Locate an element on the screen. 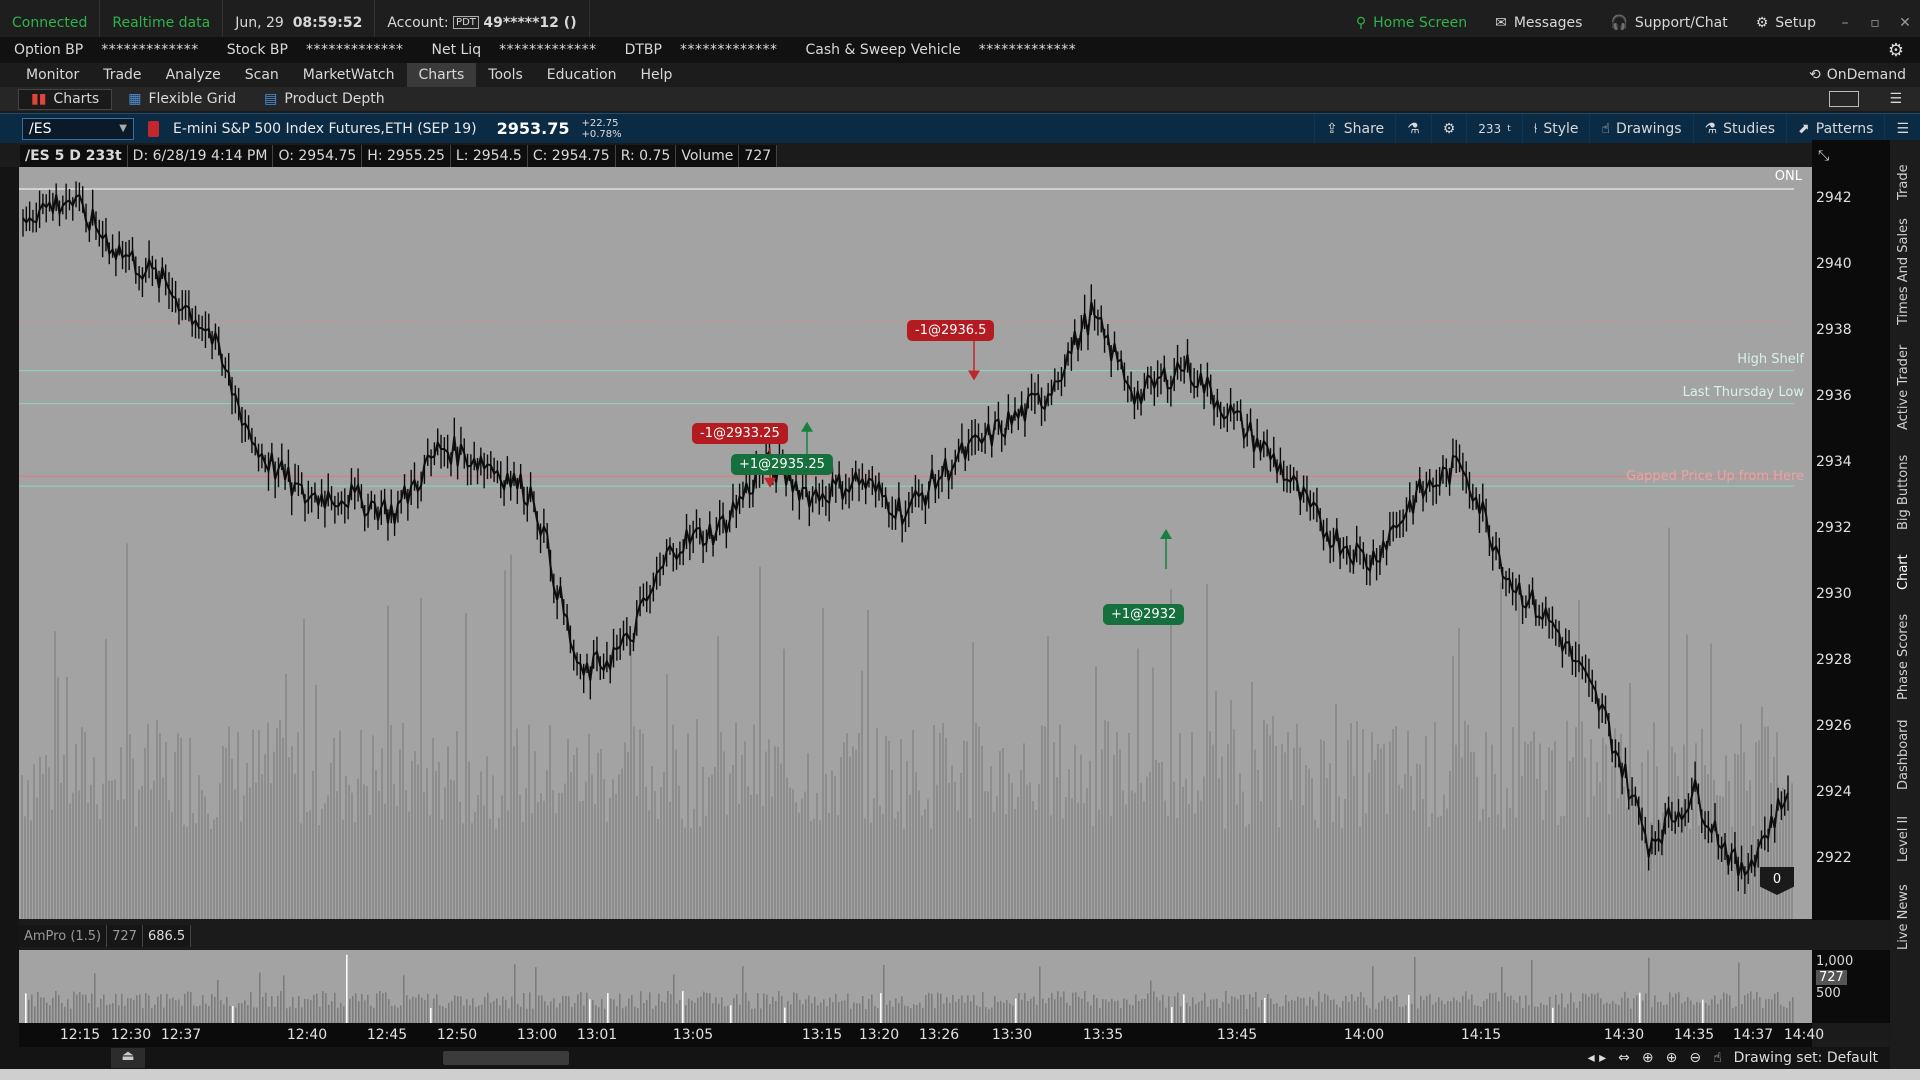 Image resolution: width=1920 pixels, height=1080 pixels. tab-charts: ▮▮ Charts is located at coordinates (65, 99).